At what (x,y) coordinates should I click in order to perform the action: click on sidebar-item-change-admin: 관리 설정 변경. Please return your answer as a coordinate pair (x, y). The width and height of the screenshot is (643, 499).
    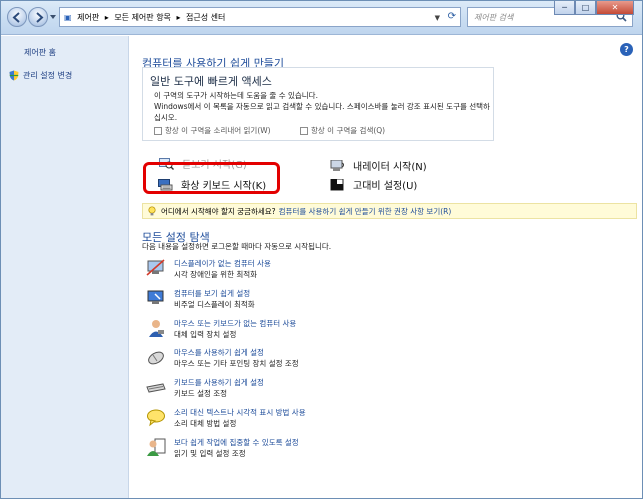
    Looking at the image, I should click on (40, 75).